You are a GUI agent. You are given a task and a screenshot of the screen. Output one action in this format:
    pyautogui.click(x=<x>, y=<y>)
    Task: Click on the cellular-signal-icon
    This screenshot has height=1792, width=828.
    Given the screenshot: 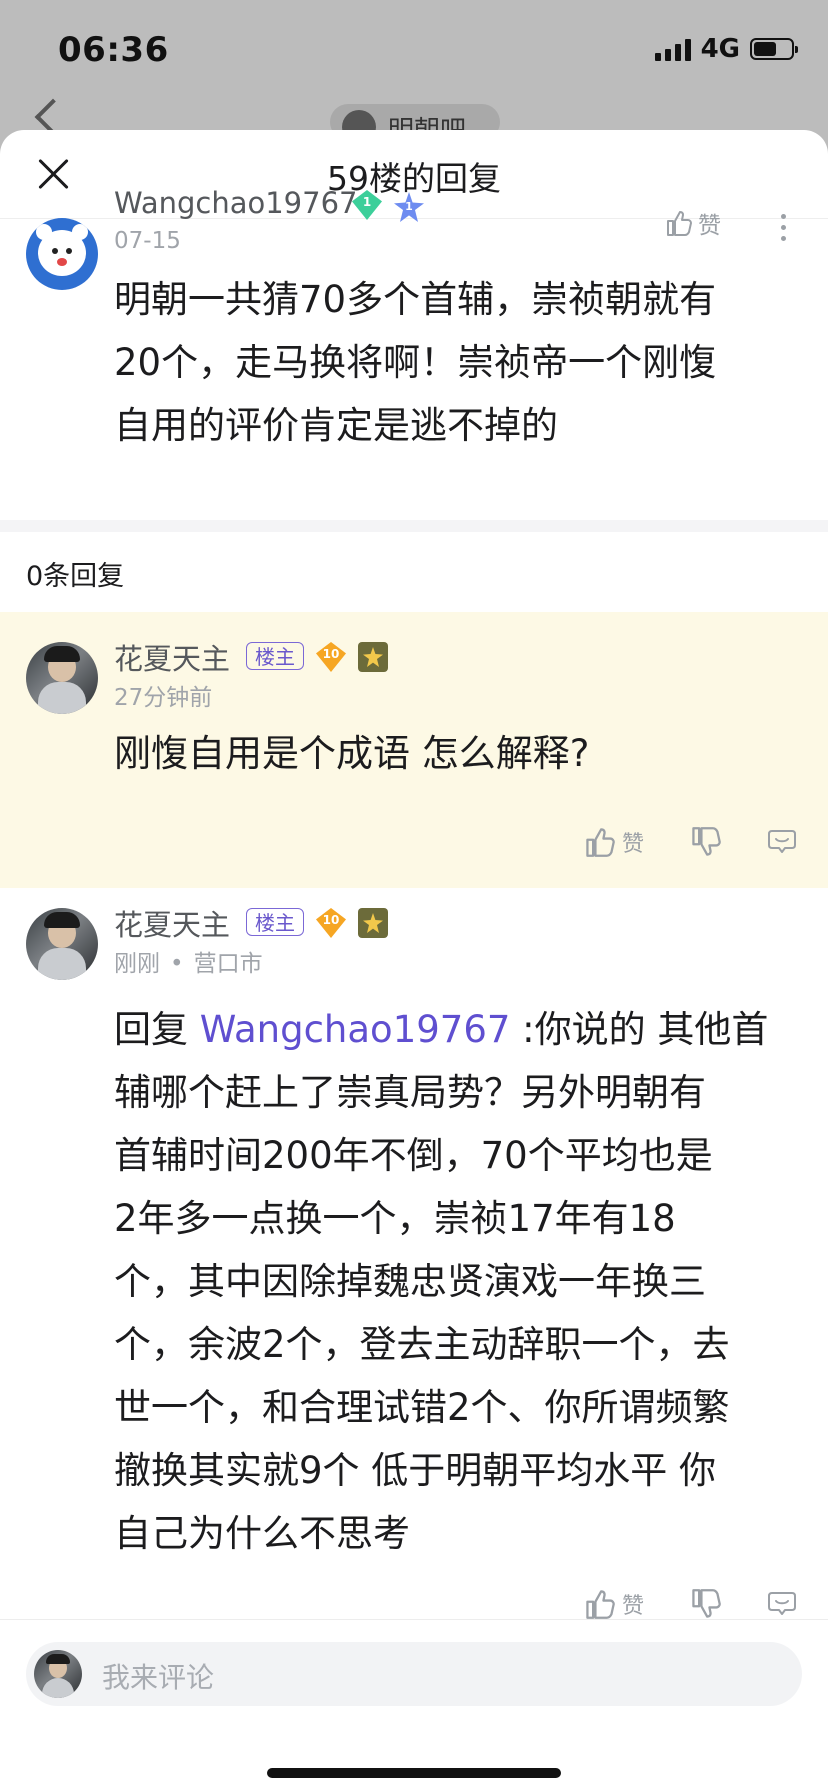 What is the action you would take?
    pyautogui.click(x=672, y=49)
    